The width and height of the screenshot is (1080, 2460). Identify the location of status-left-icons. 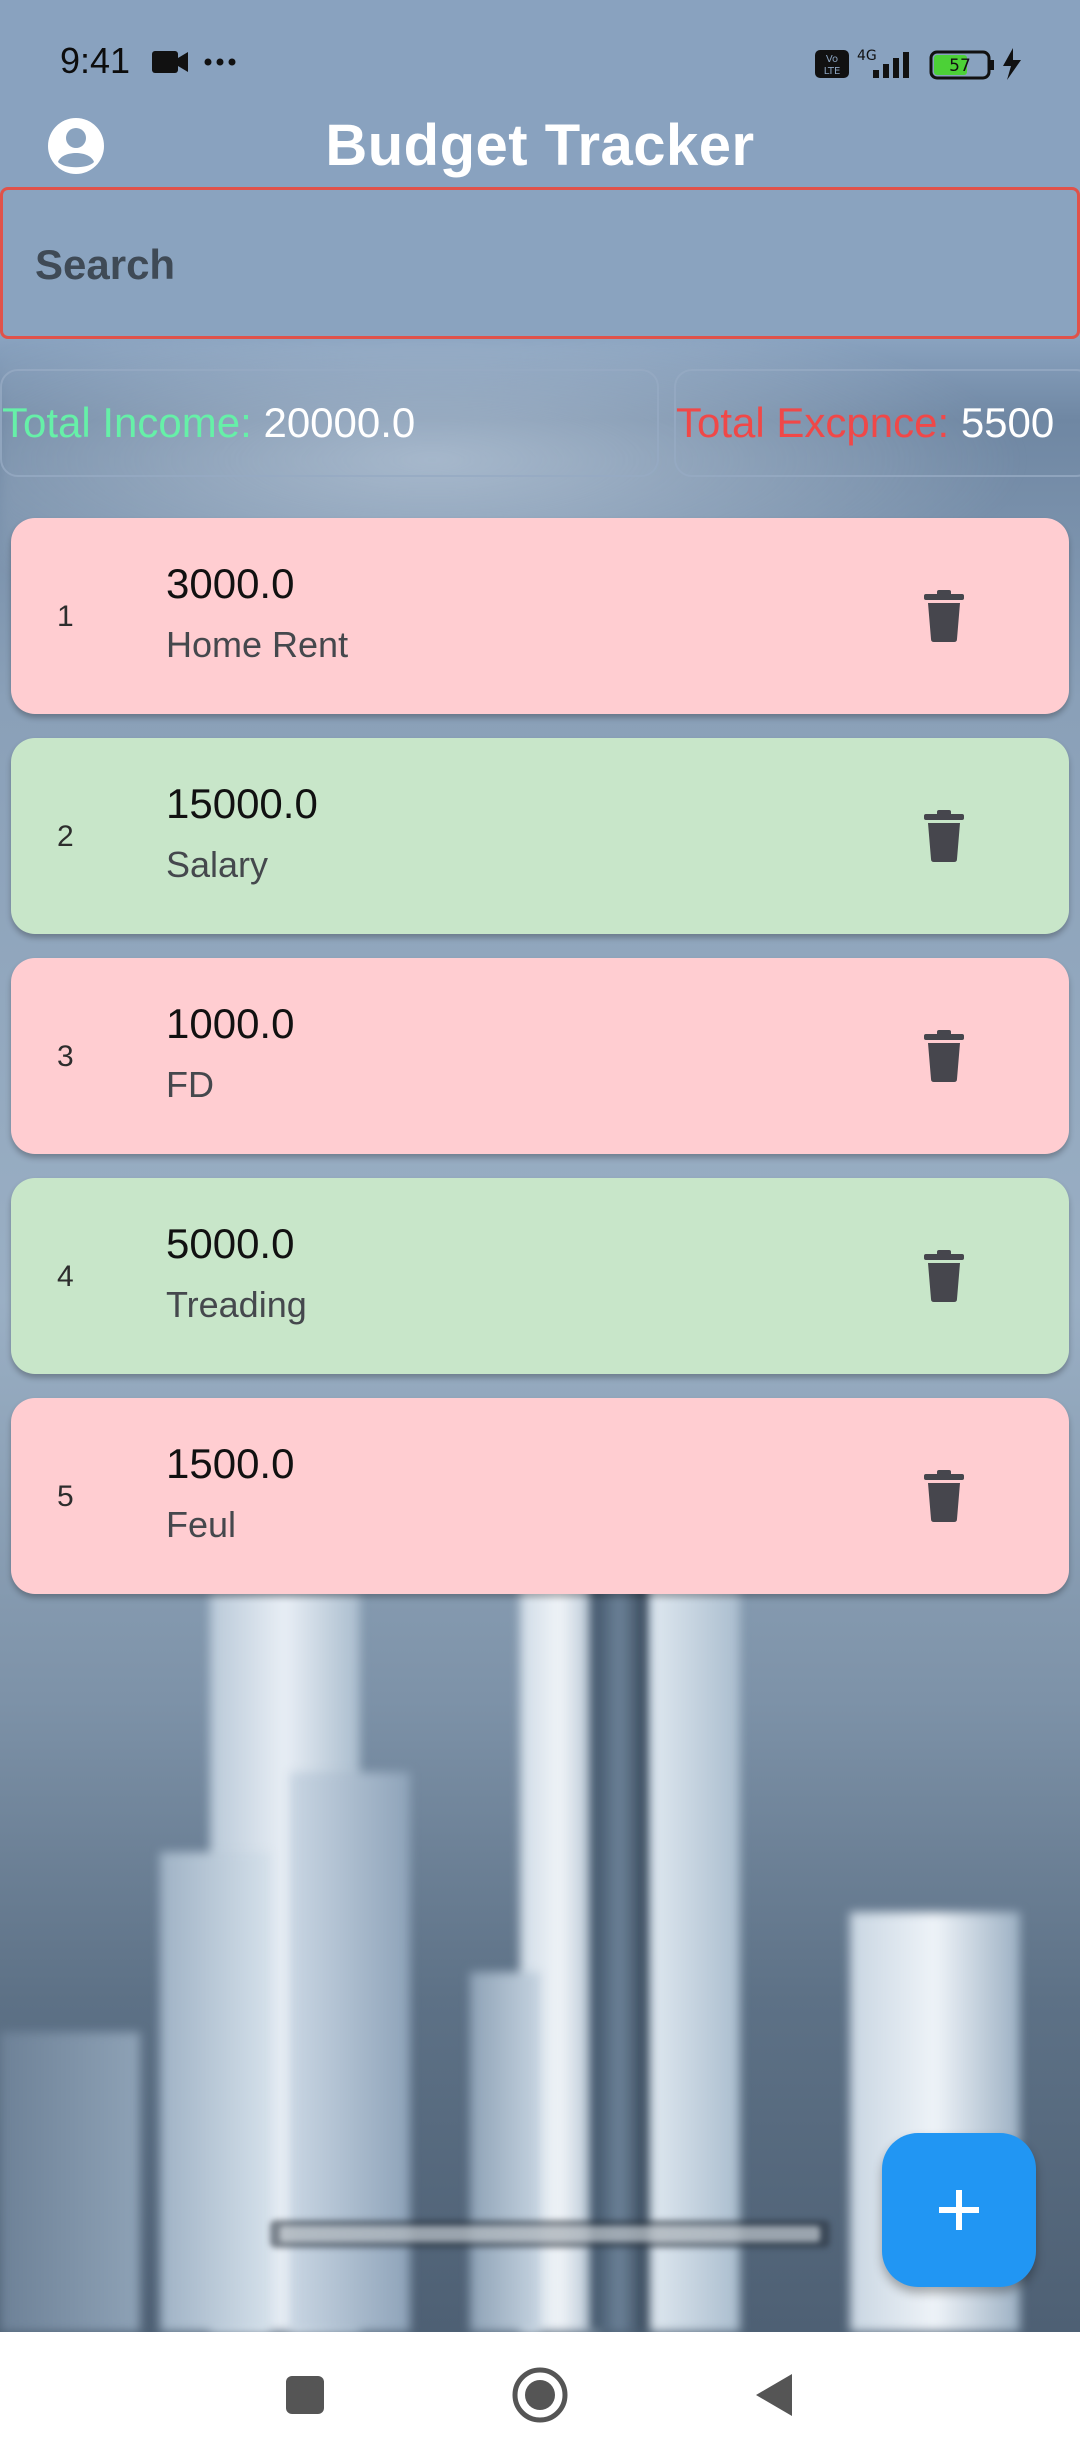
(195, 65).